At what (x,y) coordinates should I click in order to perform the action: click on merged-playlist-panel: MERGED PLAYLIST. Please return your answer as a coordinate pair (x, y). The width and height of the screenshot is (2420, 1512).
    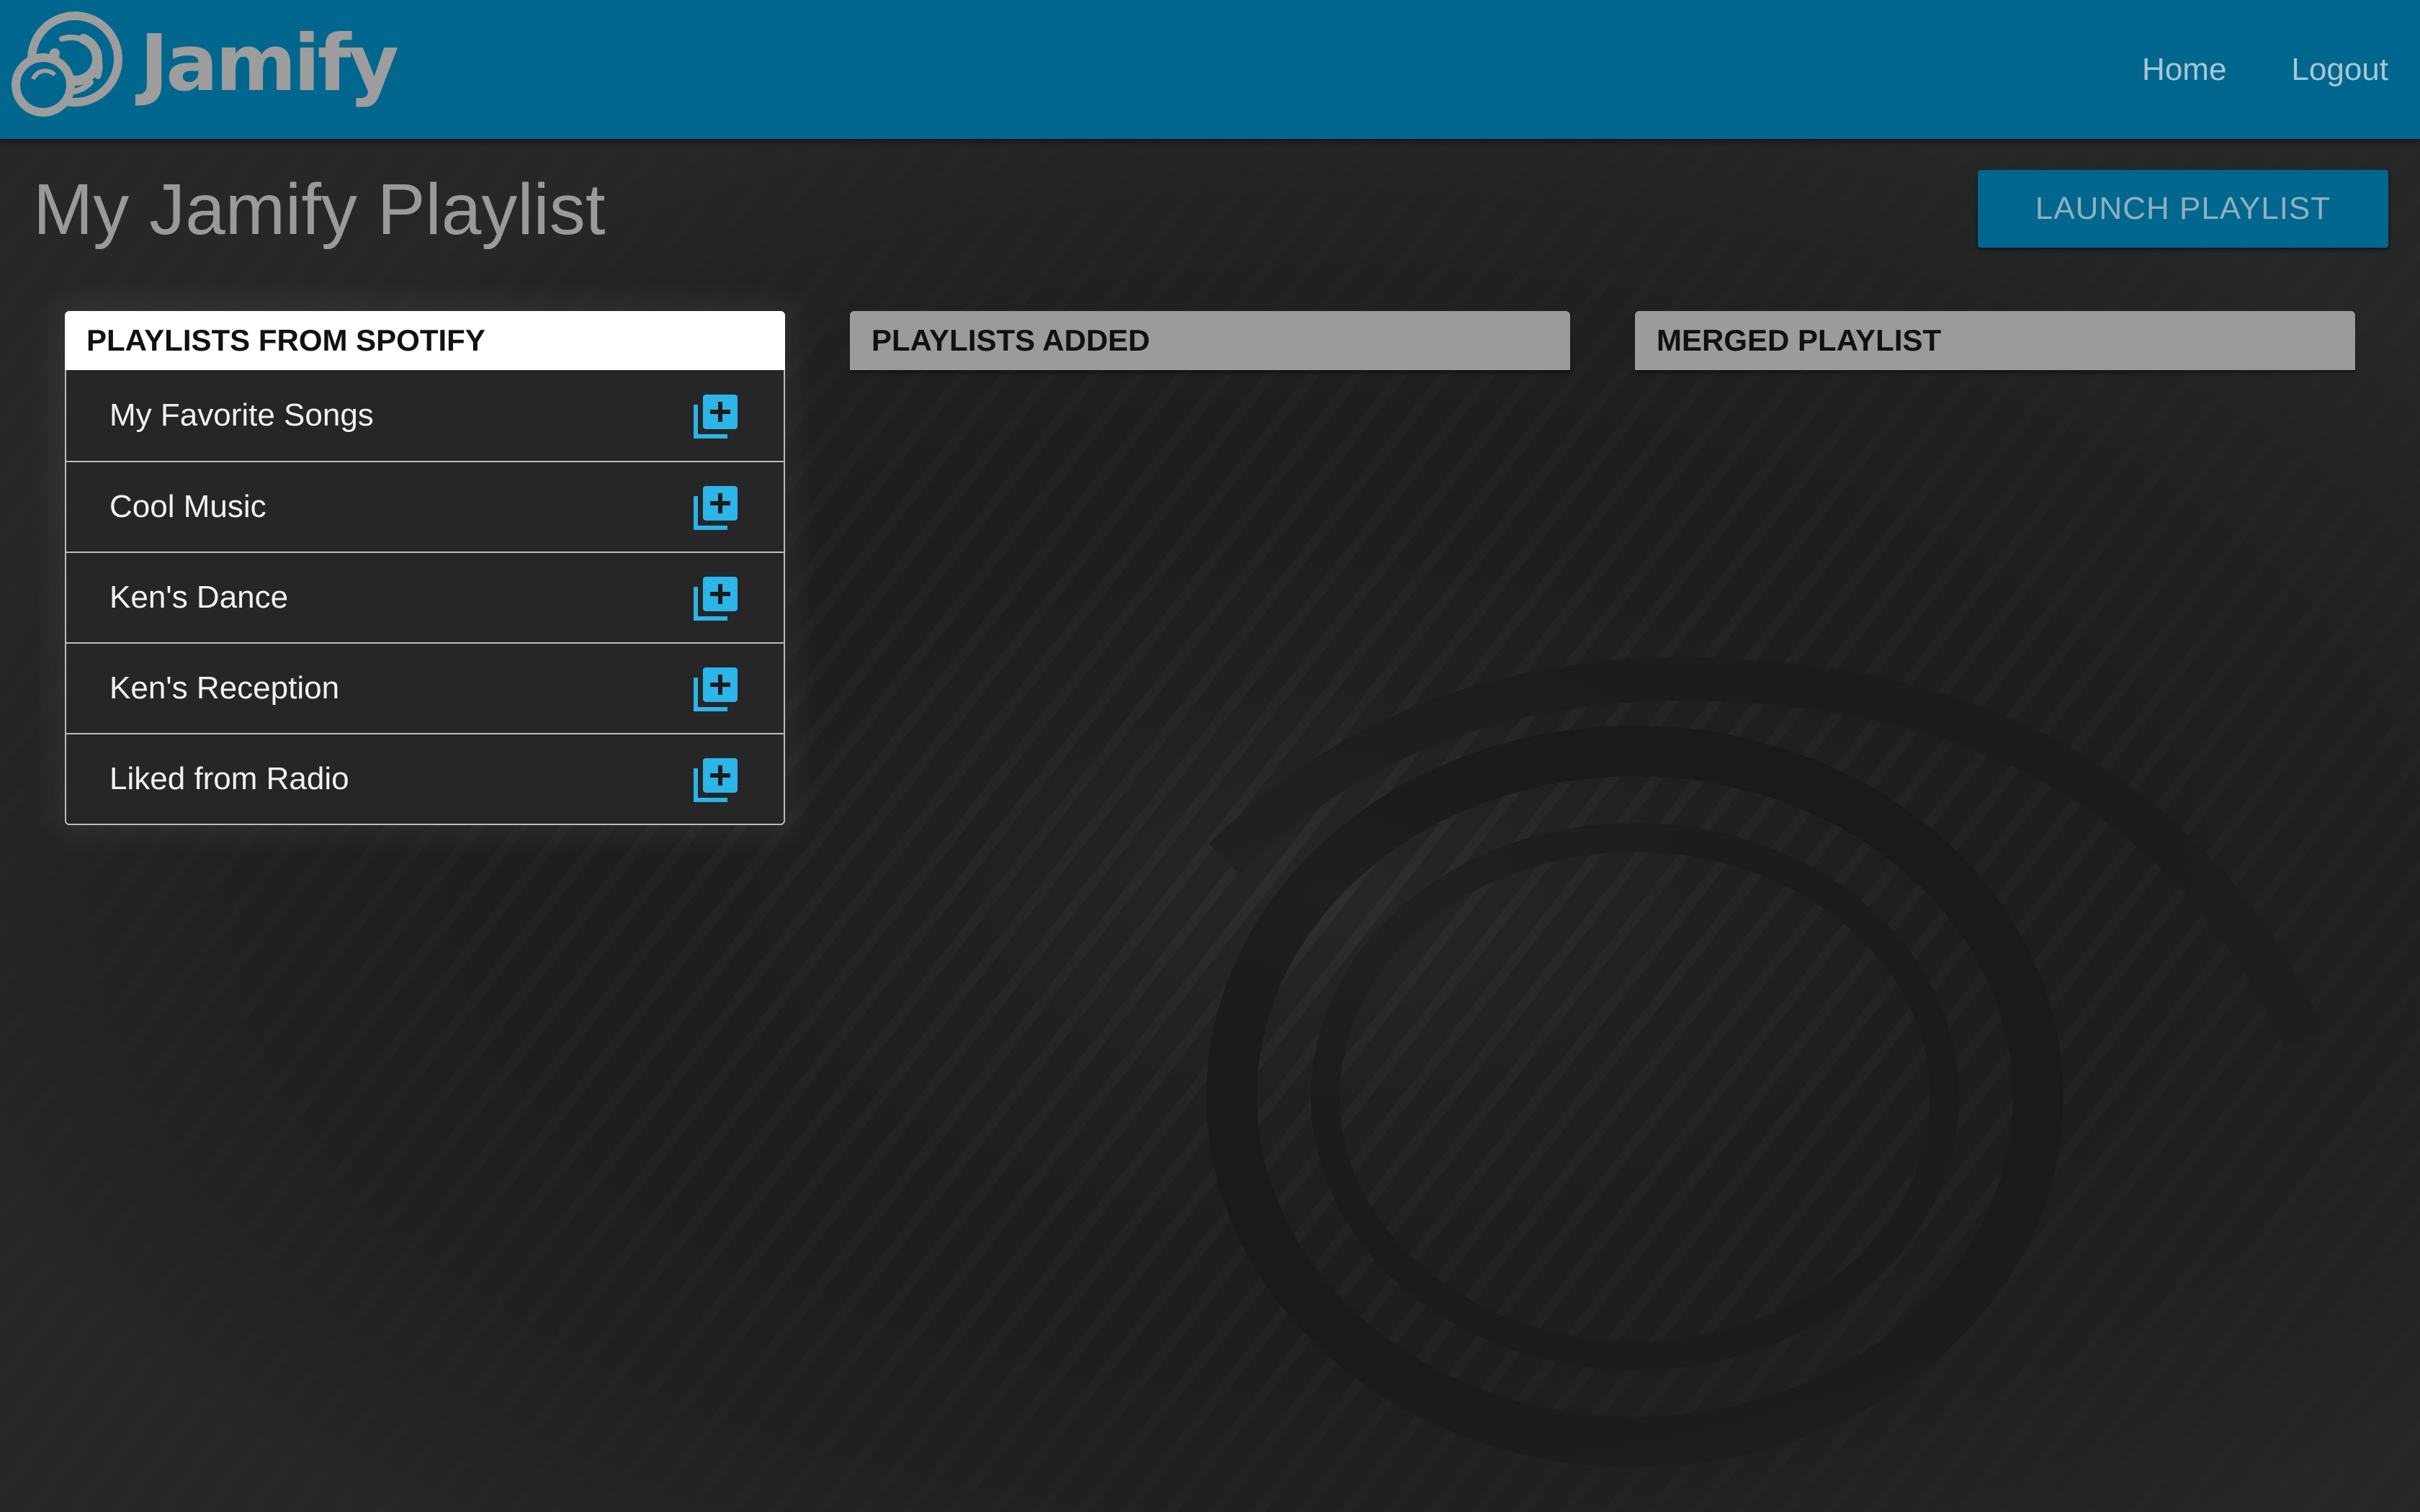
    Looking at the image, I should click on (1995, 340).